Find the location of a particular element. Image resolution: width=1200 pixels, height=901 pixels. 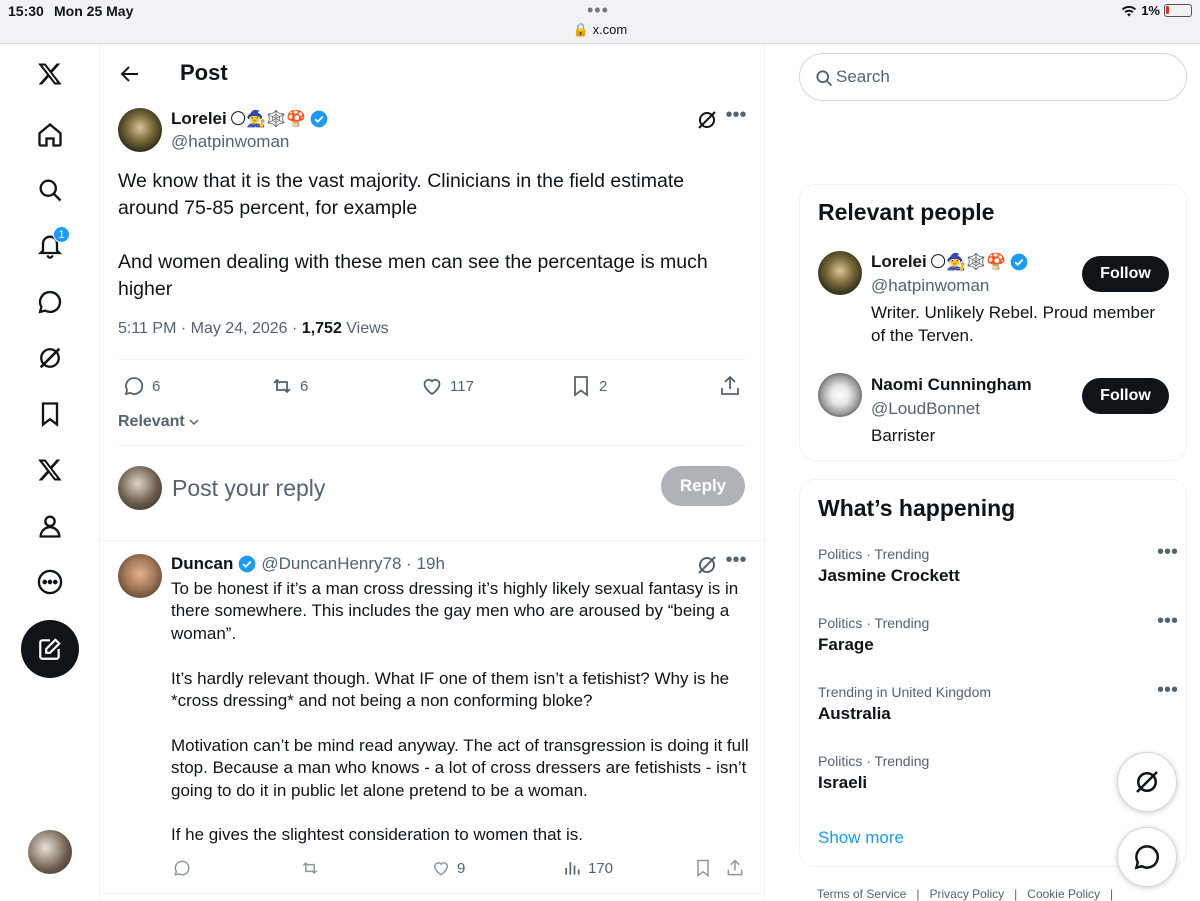

search-icon is located at coordinates (50, 190).